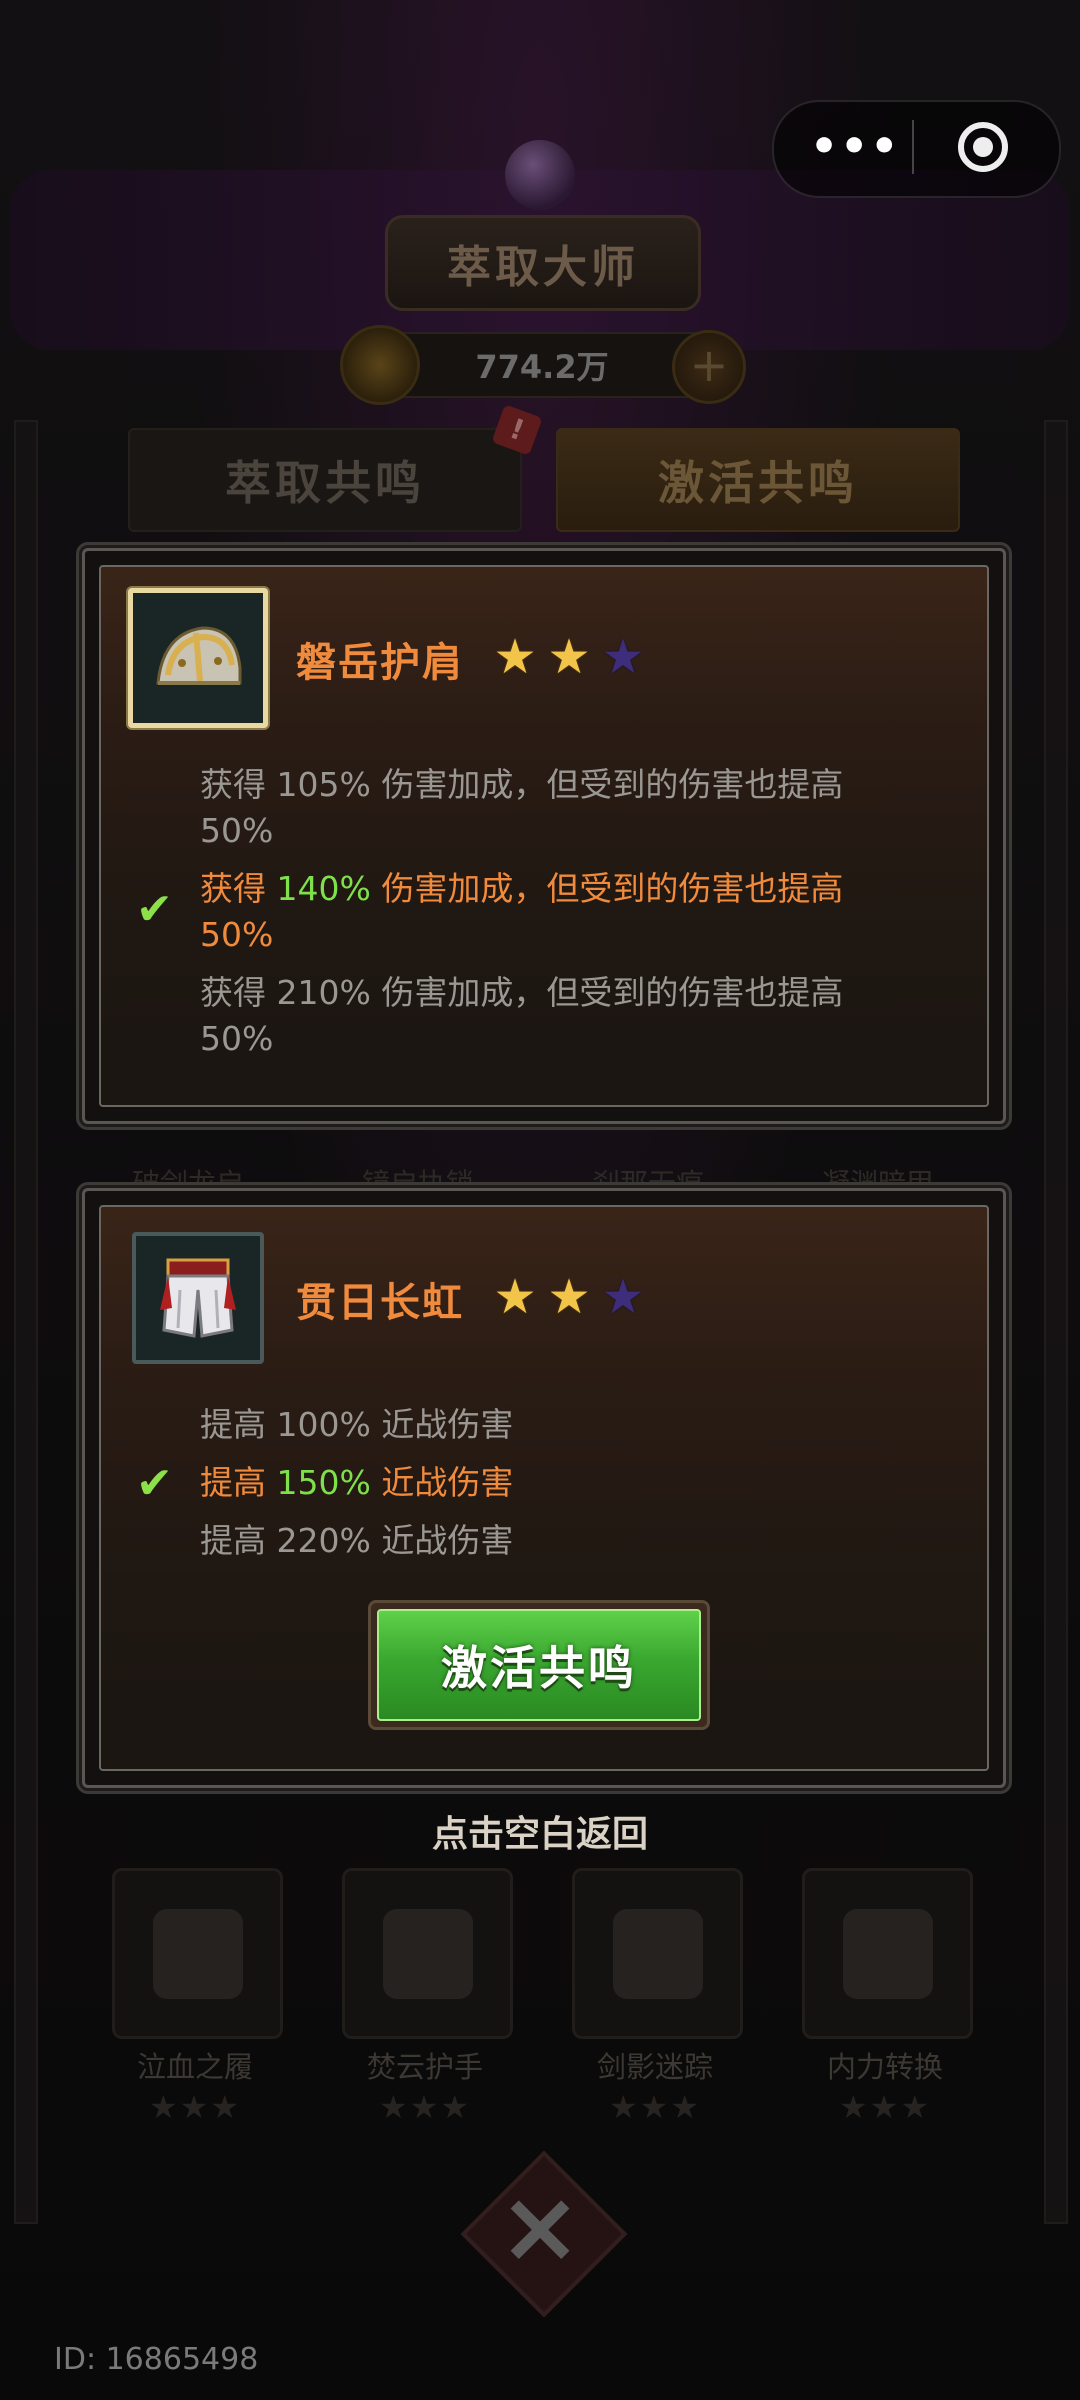  What do you see at coordinates (884, 2067) in the screenshot?
I see `background-item-name: 内力转换` at bounding box center [884, 2067].